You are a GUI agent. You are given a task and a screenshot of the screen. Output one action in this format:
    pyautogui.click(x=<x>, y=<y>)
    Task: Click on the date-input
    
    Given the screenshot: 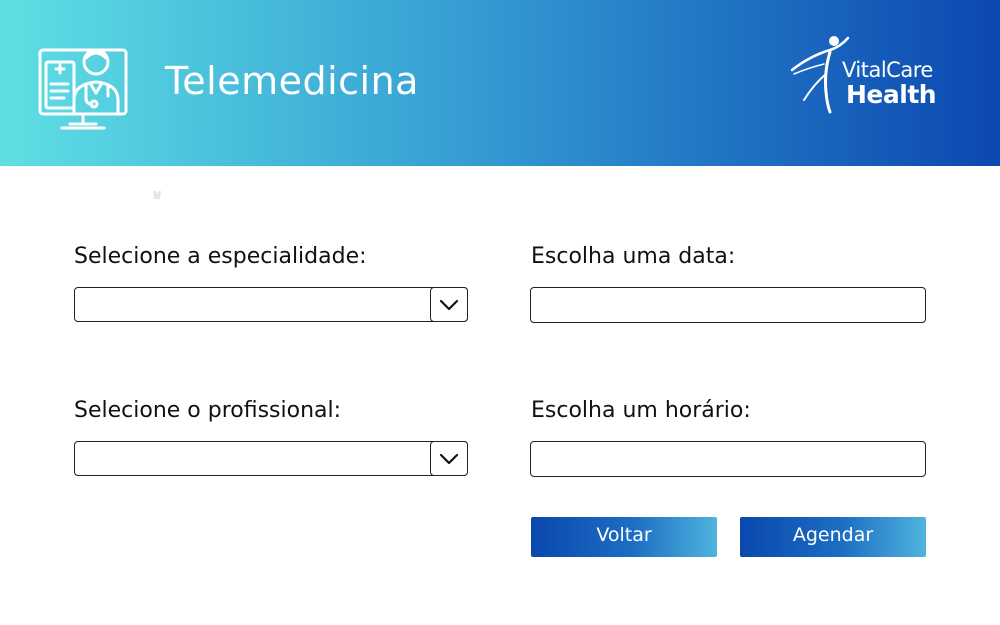 What is the action you would take?
    pyautogui.click(x=728, y=305)
    